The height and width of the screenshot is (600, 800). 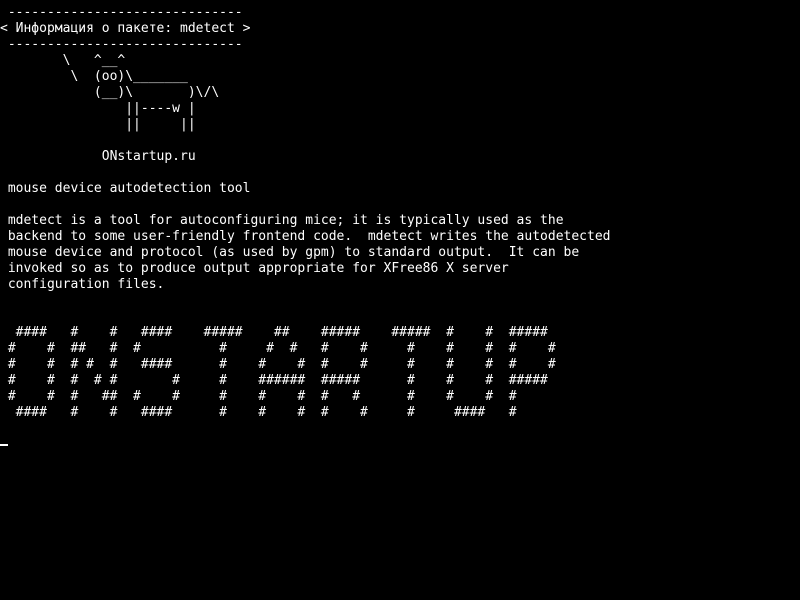 I want to click on banner-ascii-line: # # # # # # # ###### ##### # # # #####, so click(x=274, y=380).